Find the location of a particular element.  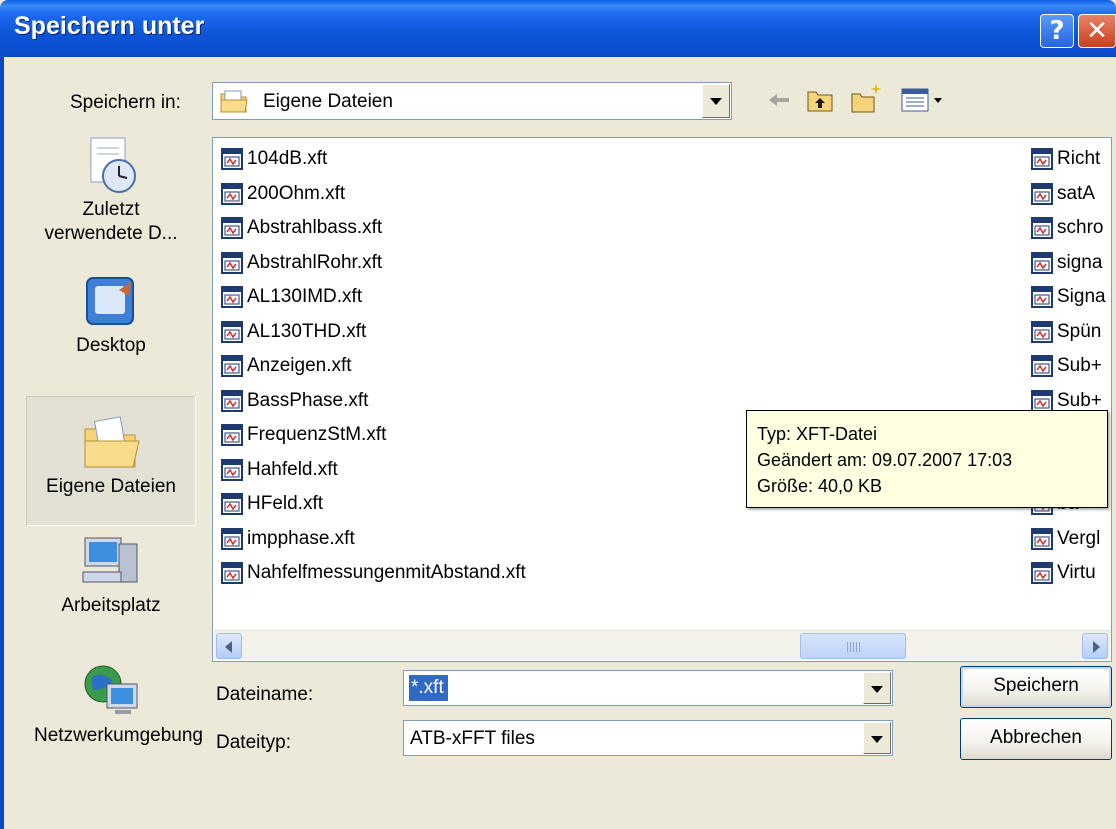

close-button: ✕ is located at coordinates (1097, 31).